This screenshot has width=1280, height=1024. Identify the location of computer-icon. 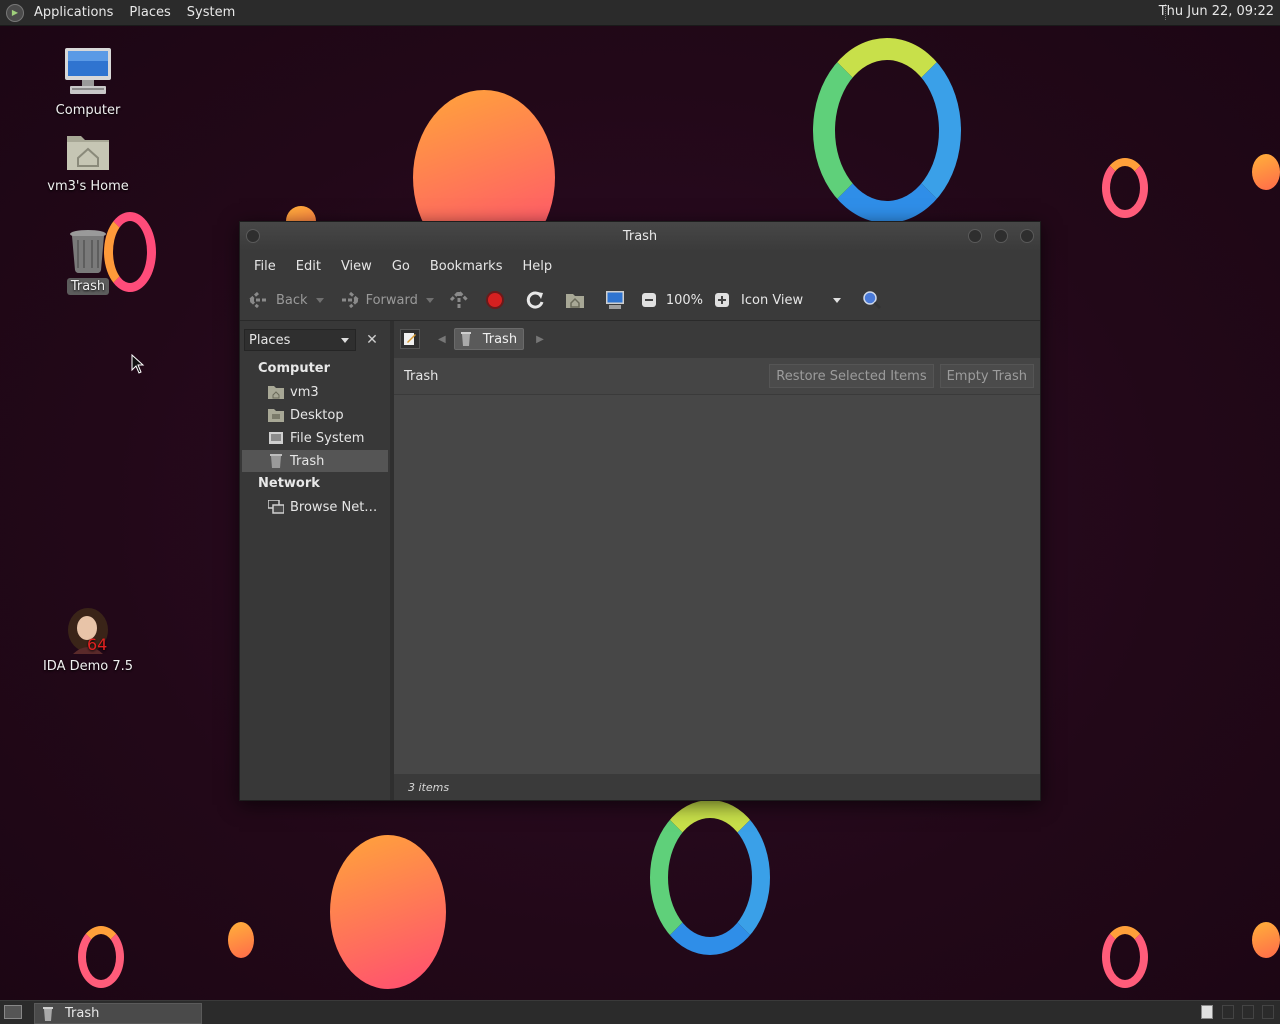
(88, 72).